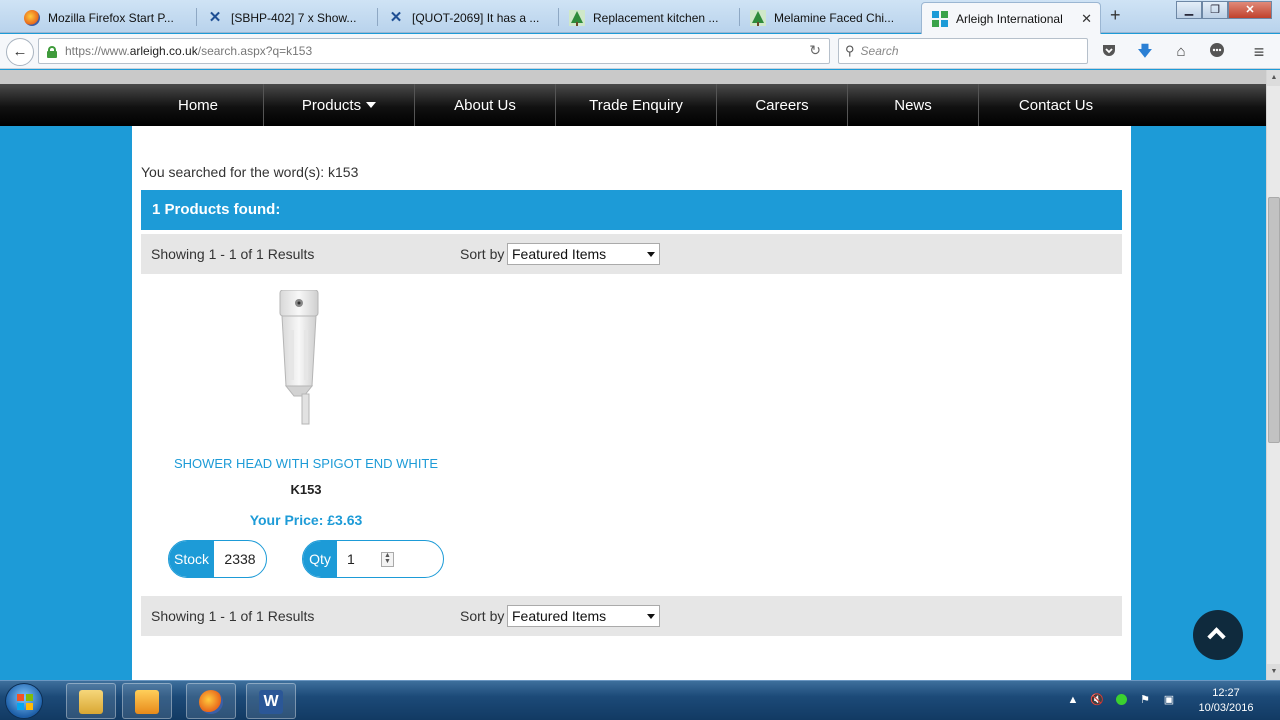 The height and width of the screenshot is (720, 1280). What do you see at coordinates (640, 700) in the screenshot?
I see `windows-taskbar: W ▲ 🔇 ⚑ ▣ 12:27 10/03/2016` at bounding box center [640, 700].